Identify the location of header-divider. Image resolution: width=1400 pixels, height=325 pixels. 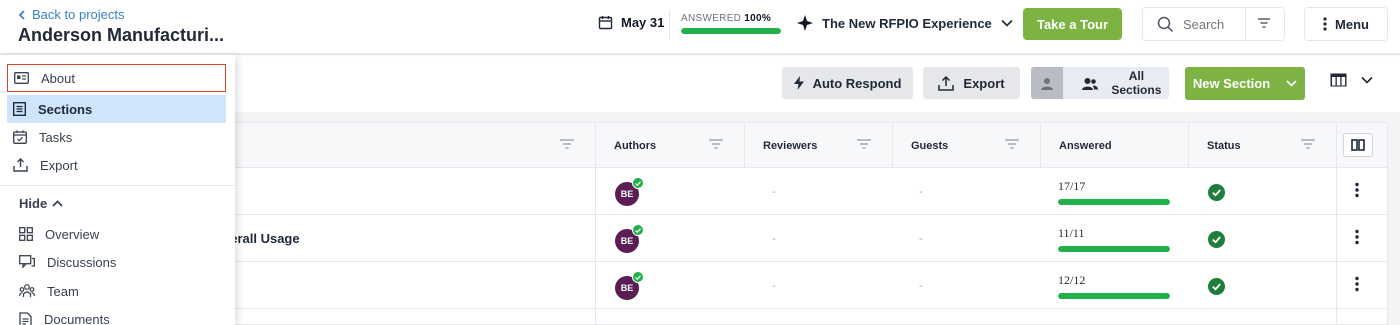
(669, 25).